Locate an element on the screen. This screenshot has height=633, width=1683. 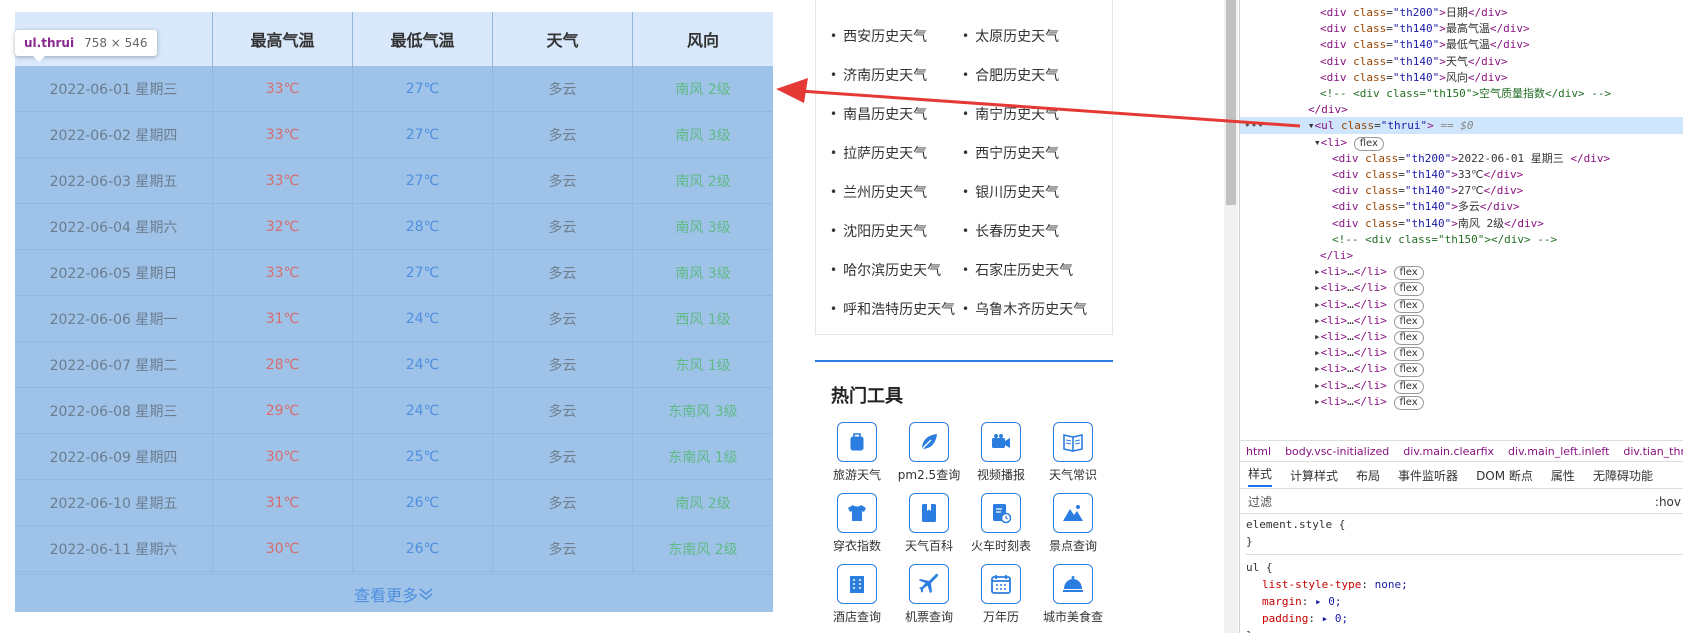
dom-node-cell-div: <div class="th140">33℃</div> is located at coordinates (1461, 174).